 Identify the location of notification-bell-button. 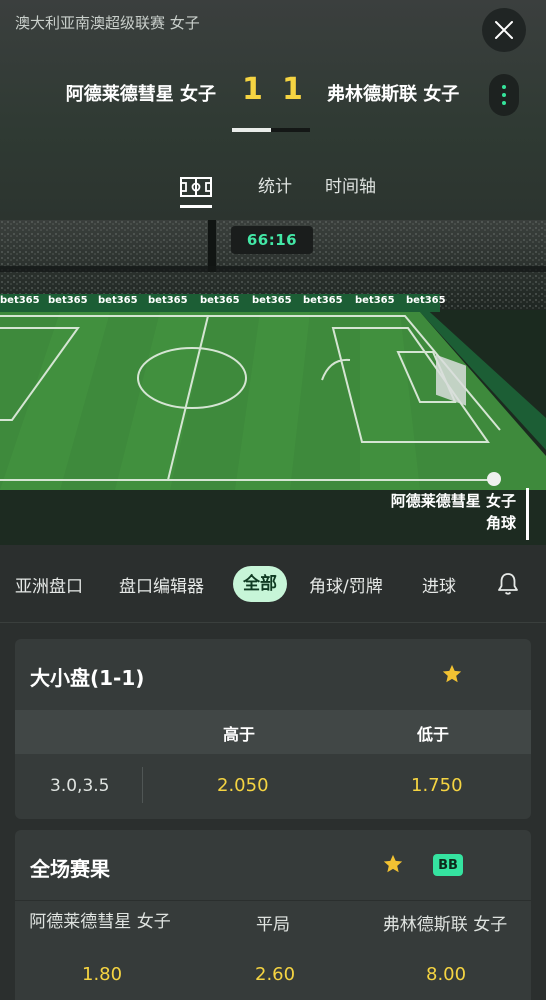
(508, 586).